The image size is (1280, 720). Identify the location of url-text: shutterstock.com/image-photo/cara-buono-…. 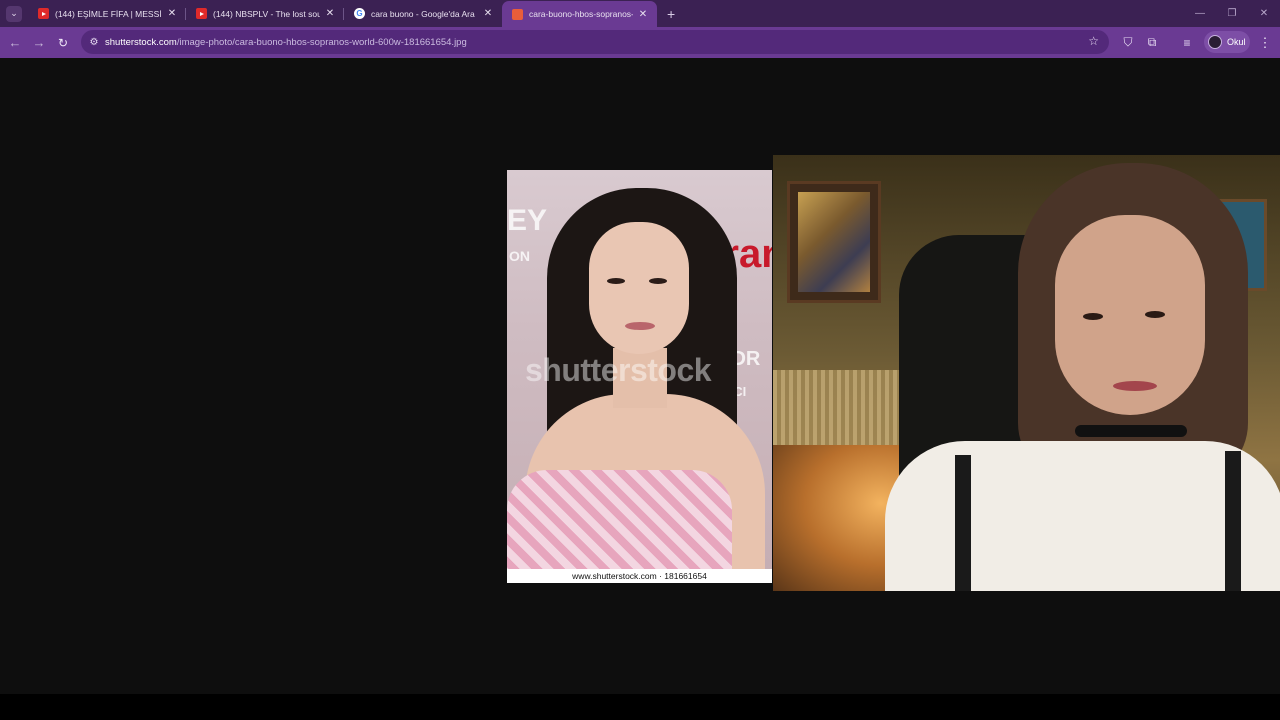
(286, 42).